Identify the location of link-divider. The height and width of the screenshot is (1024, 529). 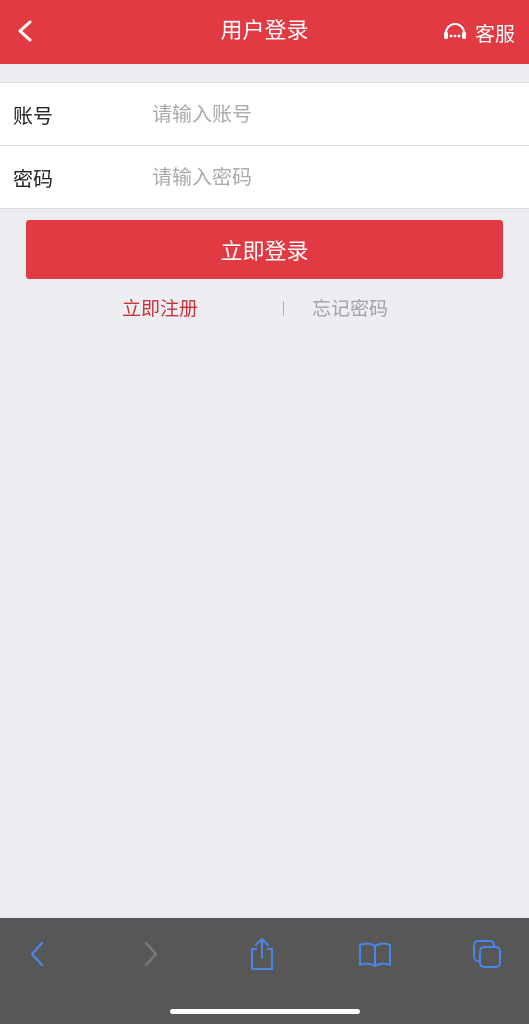
(283, 308).